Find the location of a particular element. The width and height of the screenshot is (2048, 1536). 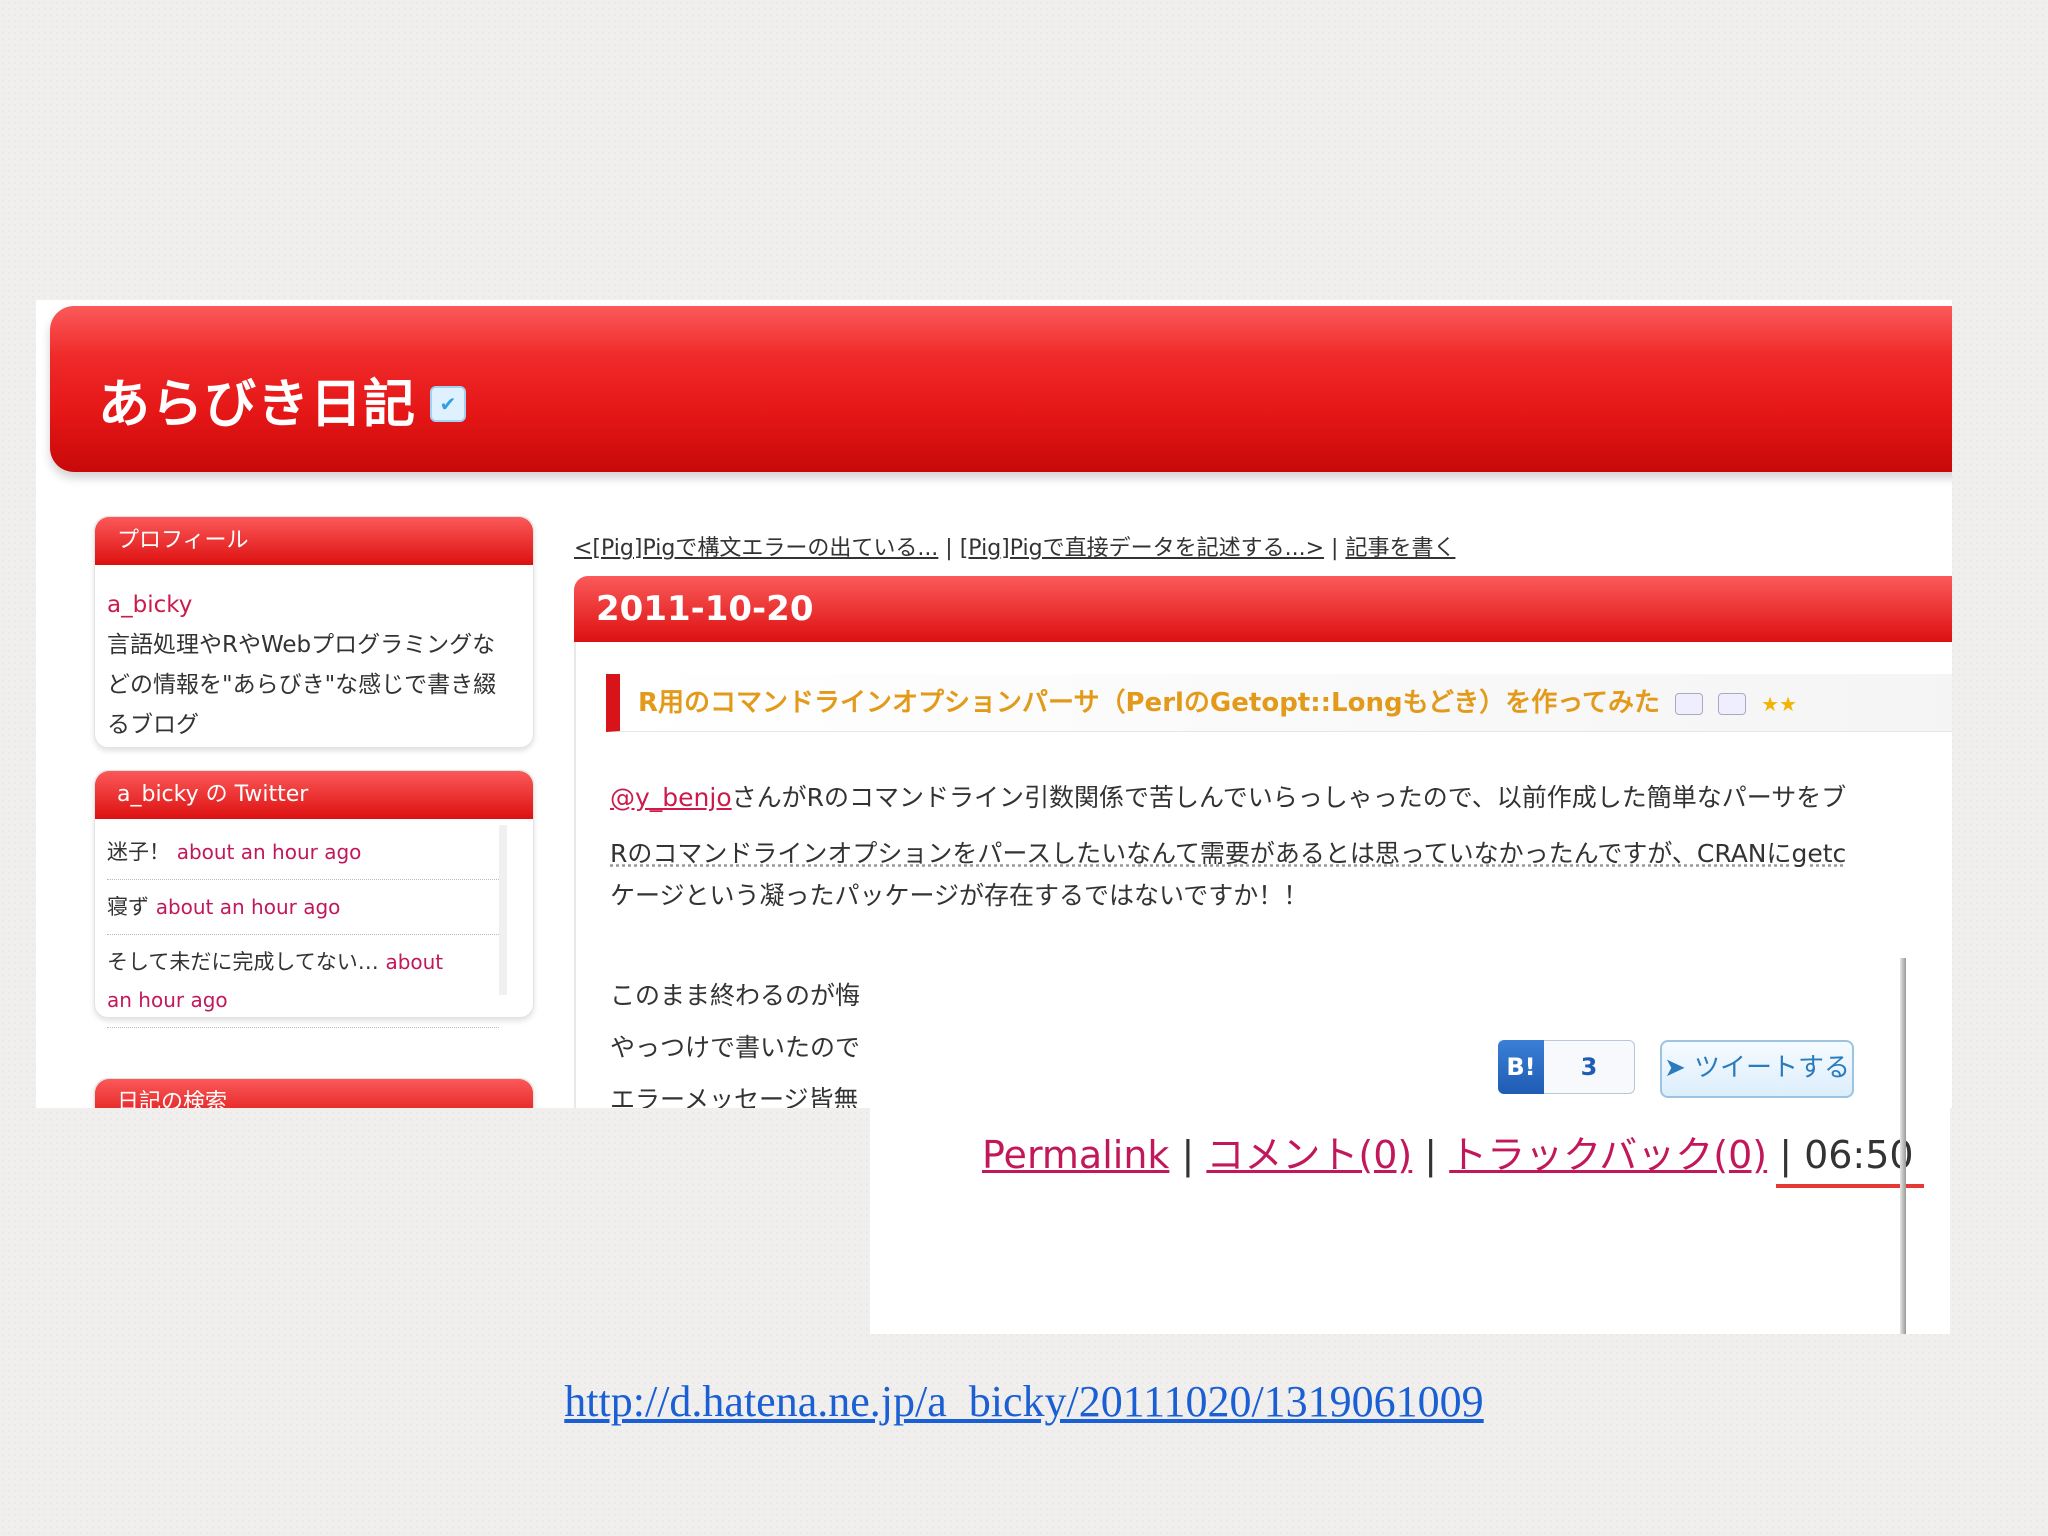

next-entry-link: [Pig]Pigで直接データを記述する...> is located at coordinates (1142, 548).